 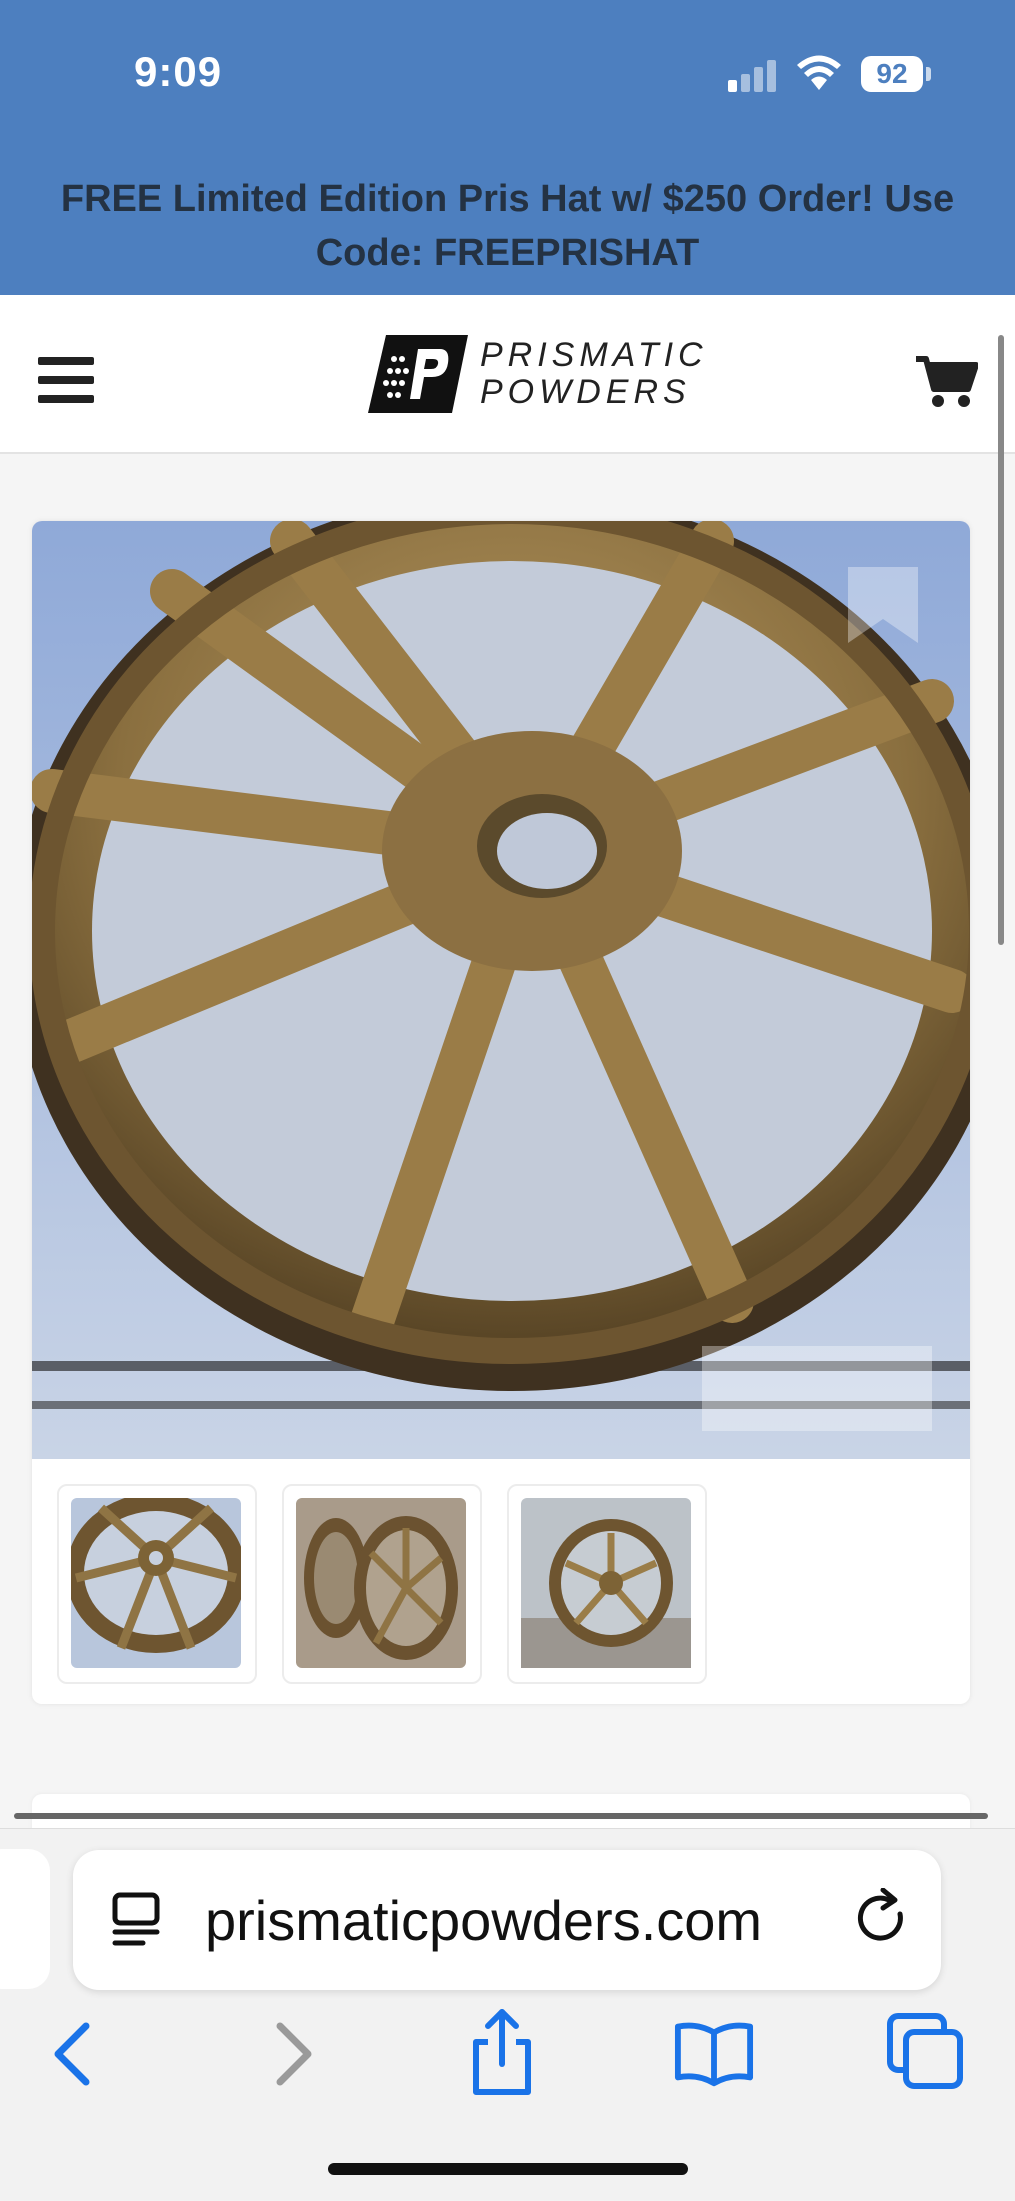 I want to click on reload-icon, so click(x=882, y=1919).